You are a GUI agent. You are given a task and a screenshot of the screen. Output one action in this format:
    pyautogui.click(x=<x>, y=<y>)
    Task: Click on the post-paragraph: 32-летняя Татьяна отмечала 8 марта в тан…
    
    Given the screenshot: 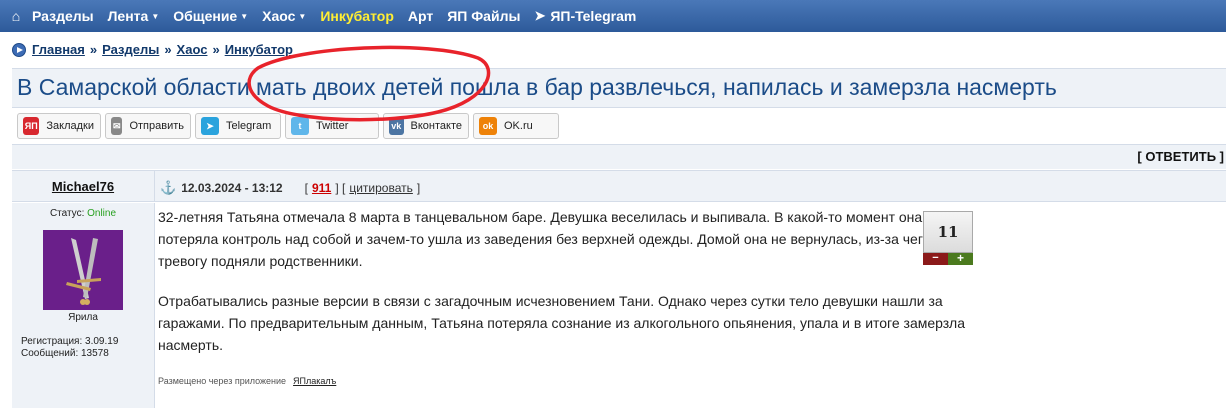 What is the action you would take?
    pyautogui.click(x=544, y=239)
    